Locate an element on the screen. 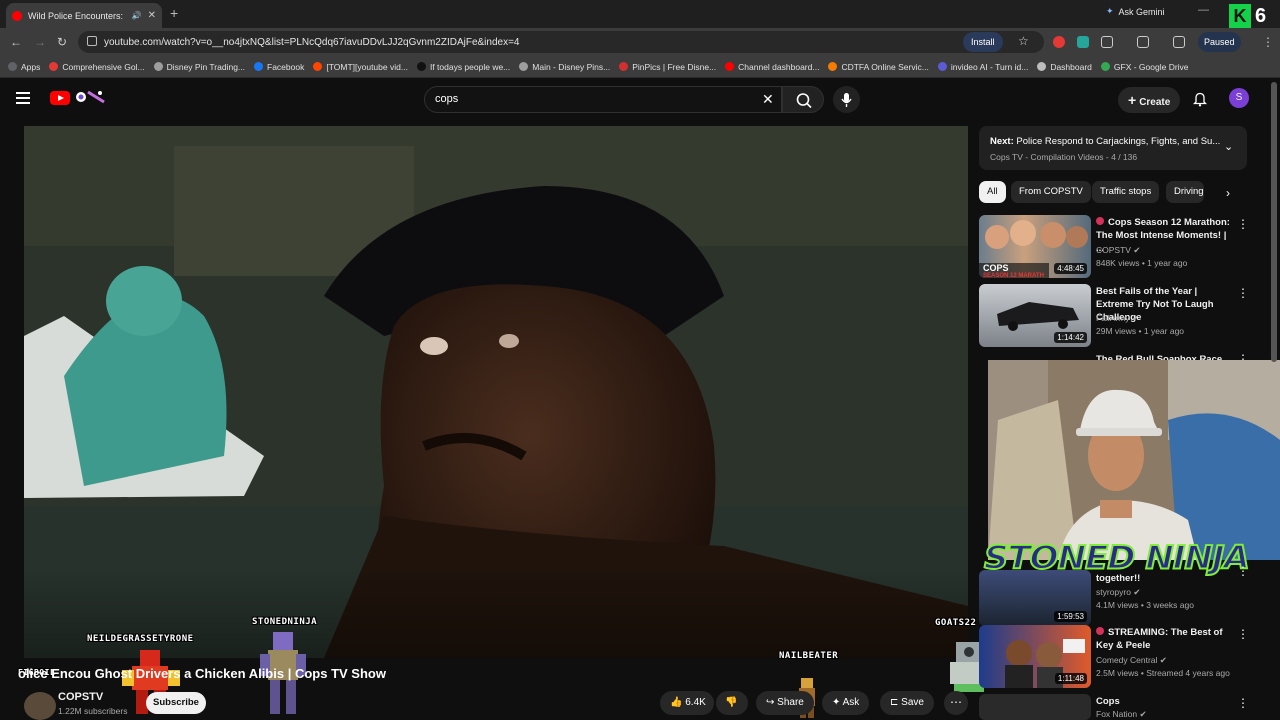 The image size is (1280, 720). forward-icon: → is located at coordinates (40, 42).